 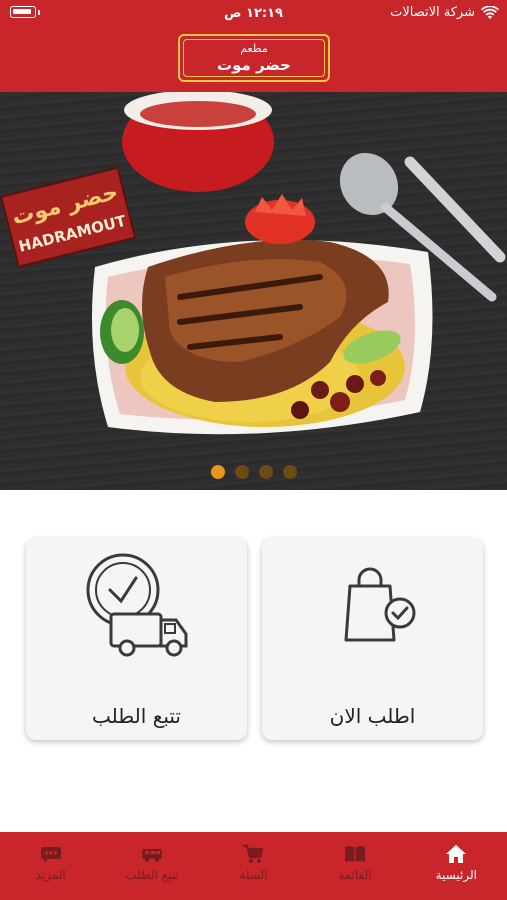 I want to click on status-right: شركة الاتصالات, so click(x=444, y=12).